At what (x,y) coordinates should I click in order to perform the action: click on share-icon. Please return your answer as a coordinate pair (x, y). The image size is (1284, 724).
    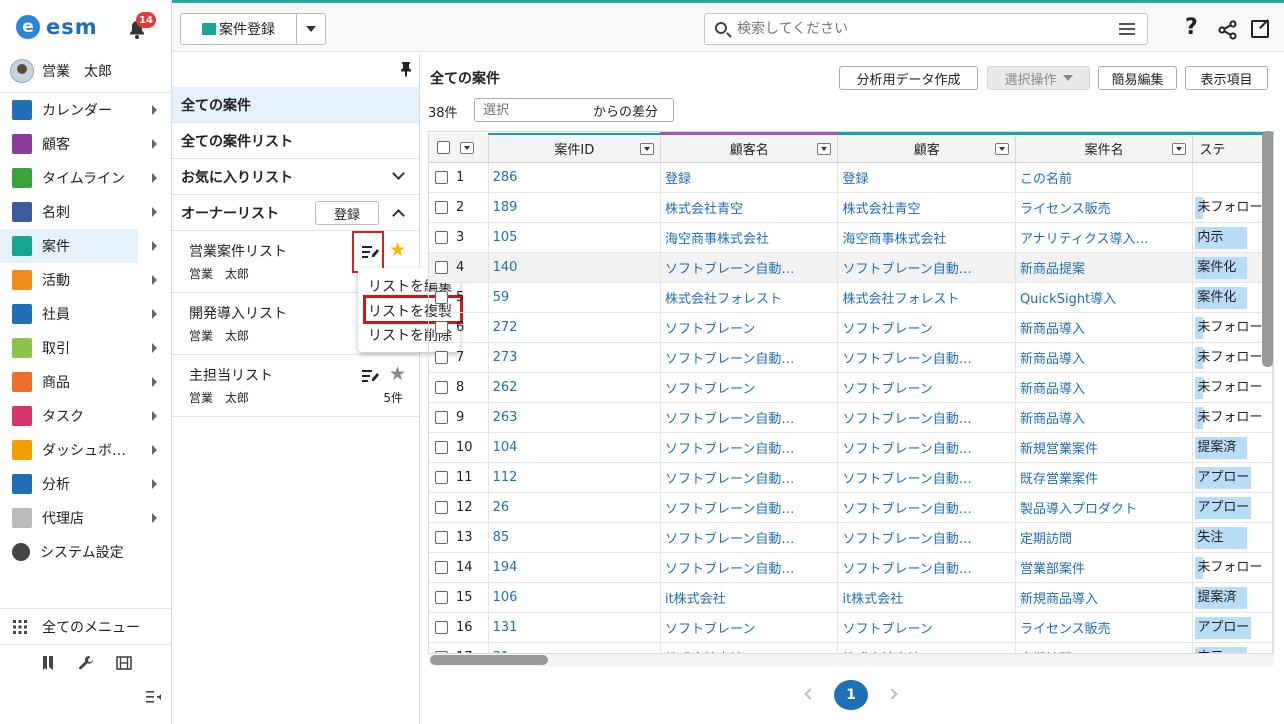
    Looking at the image, I should click on (1227, 30).